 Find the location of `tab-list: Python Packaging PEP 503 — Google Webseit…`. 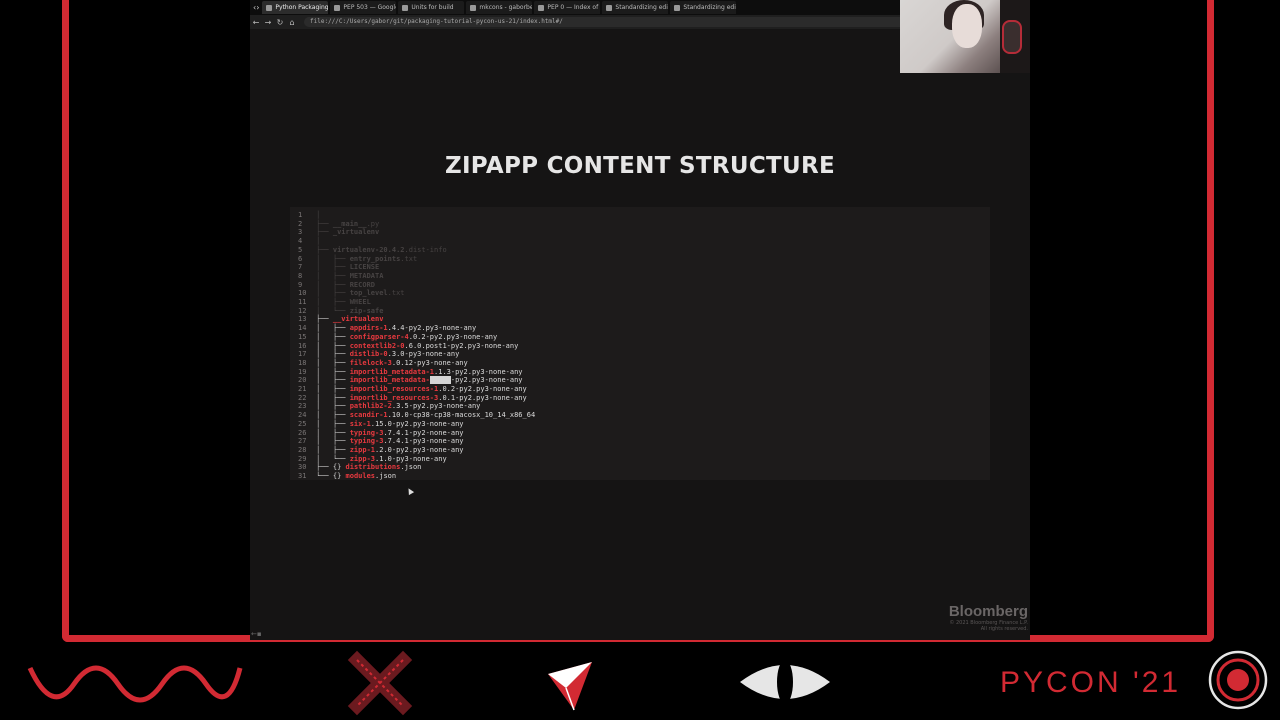

tab-list: Python Packaging PEP 503 — Google Webseit… is located at coordinates (500, 7).